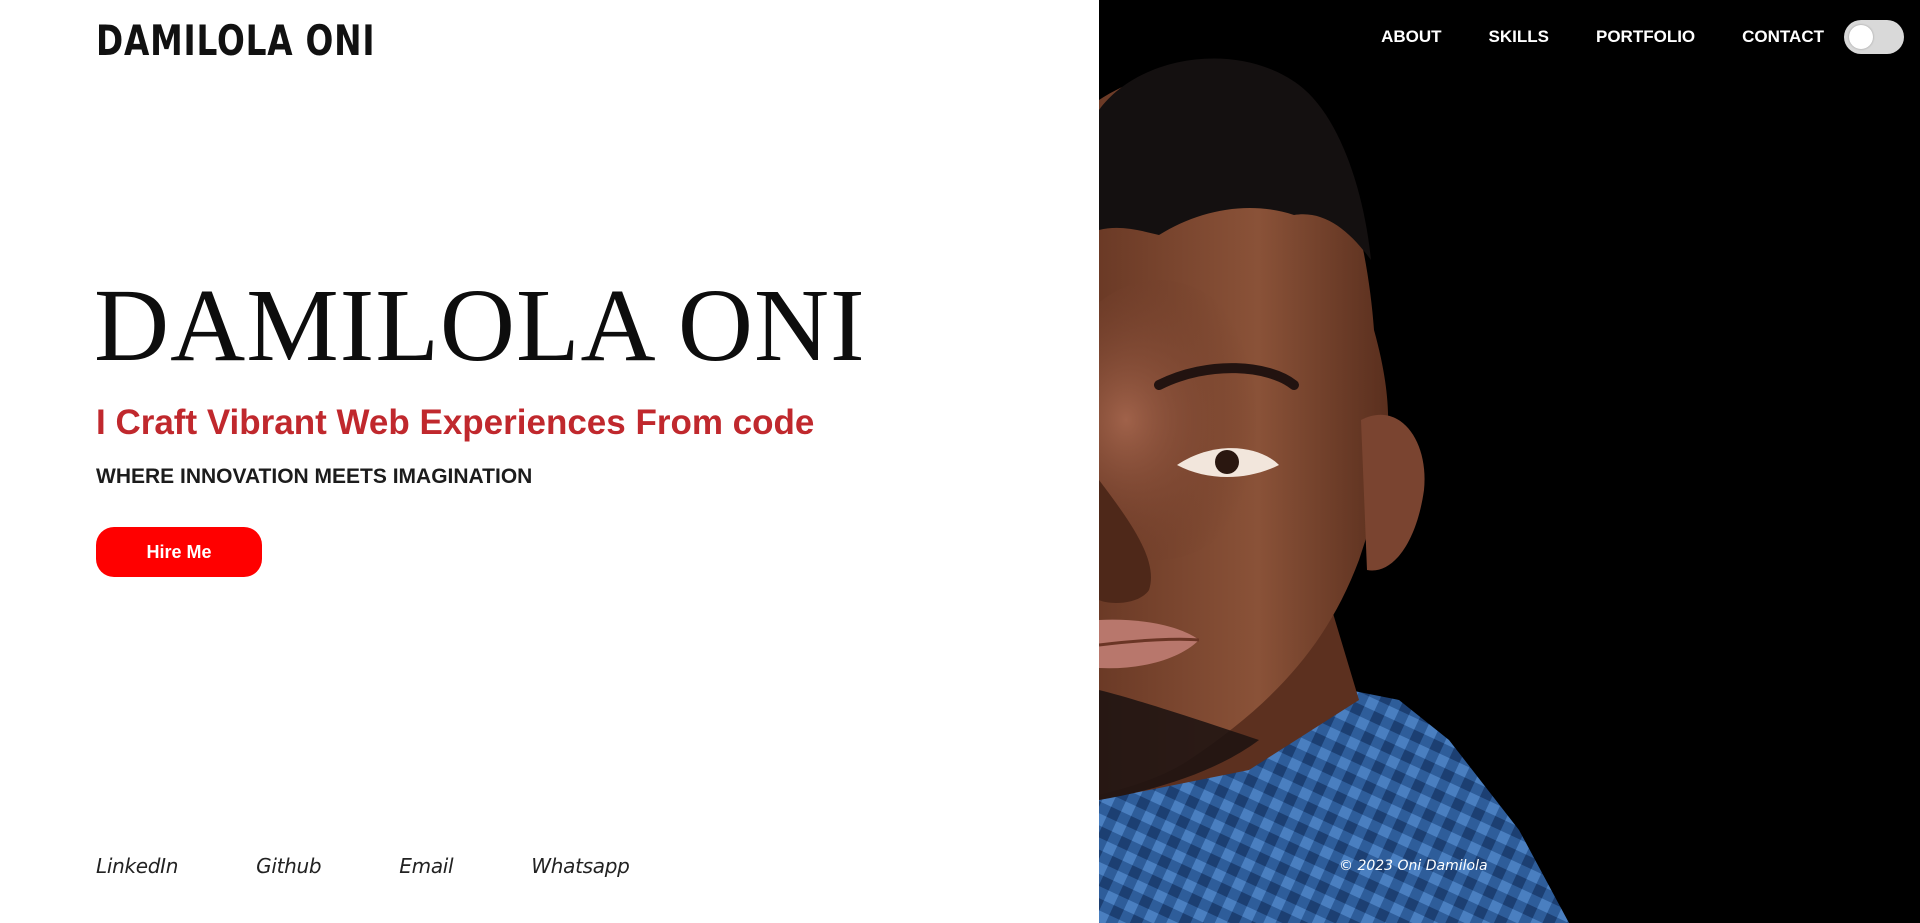  Describe the element at coordinates (426, 866) in the screenshot. I see `email-link: Email` at that location.